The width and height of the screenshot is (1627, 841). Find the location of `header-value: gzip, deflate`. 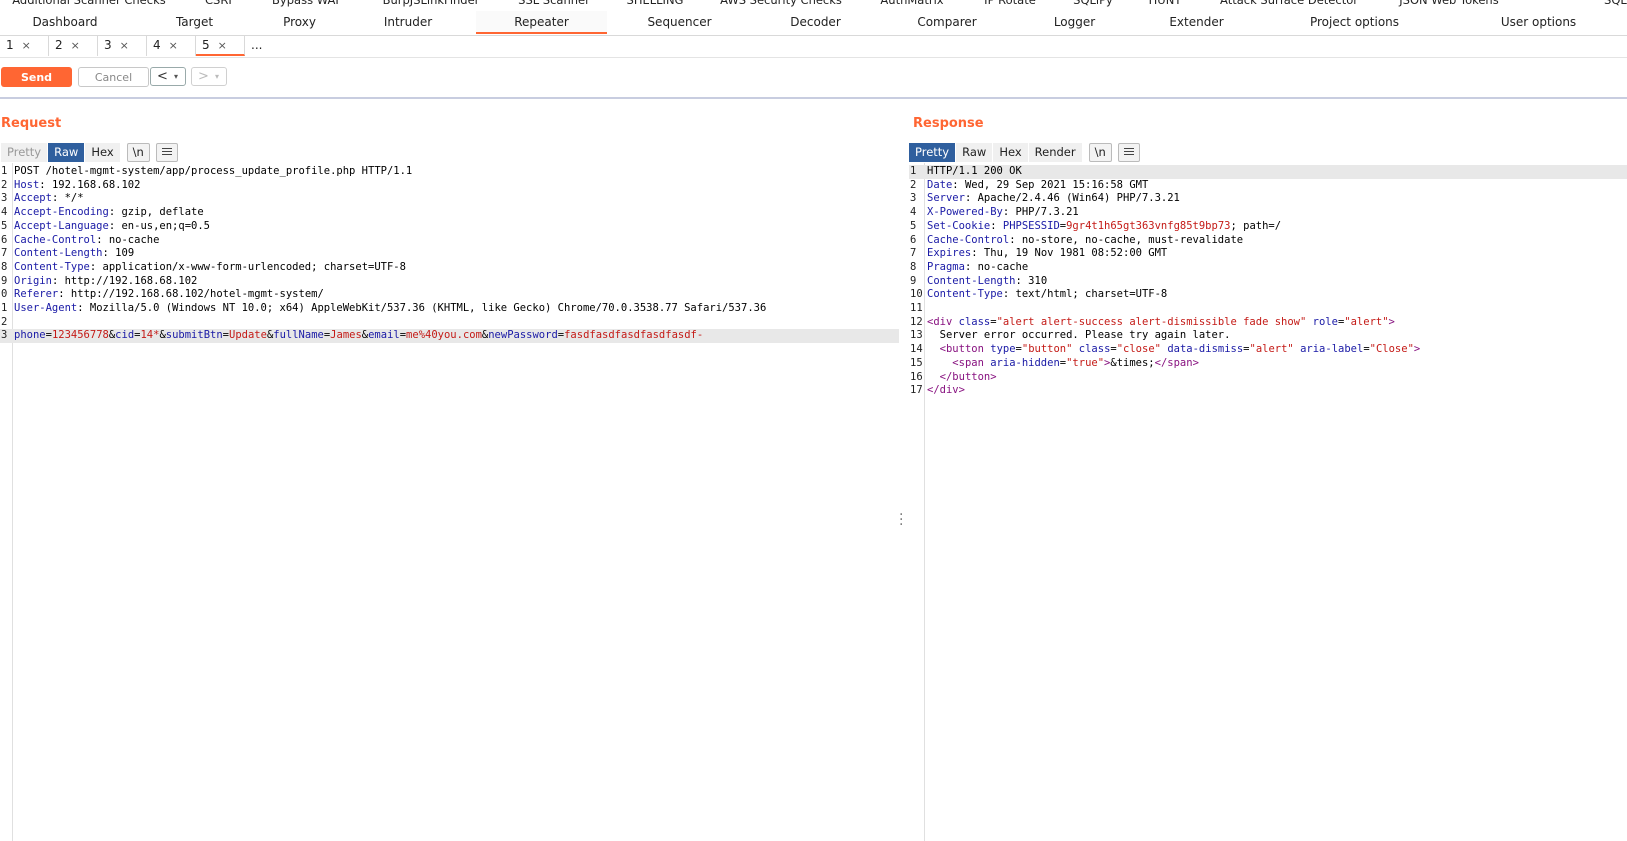

header-value: gzip, deflate is located at coordinates (162, 212).